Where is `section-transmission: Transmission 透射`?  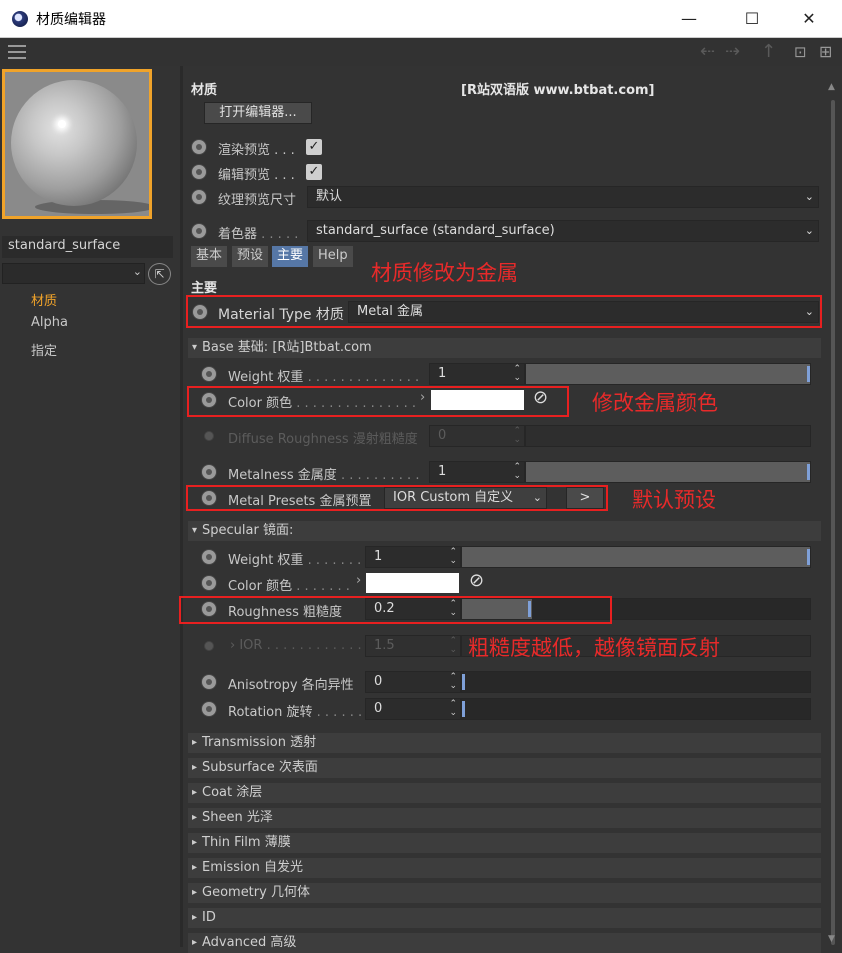 section-transmission: Transmission 透射 is located at coordinates (504, 743).